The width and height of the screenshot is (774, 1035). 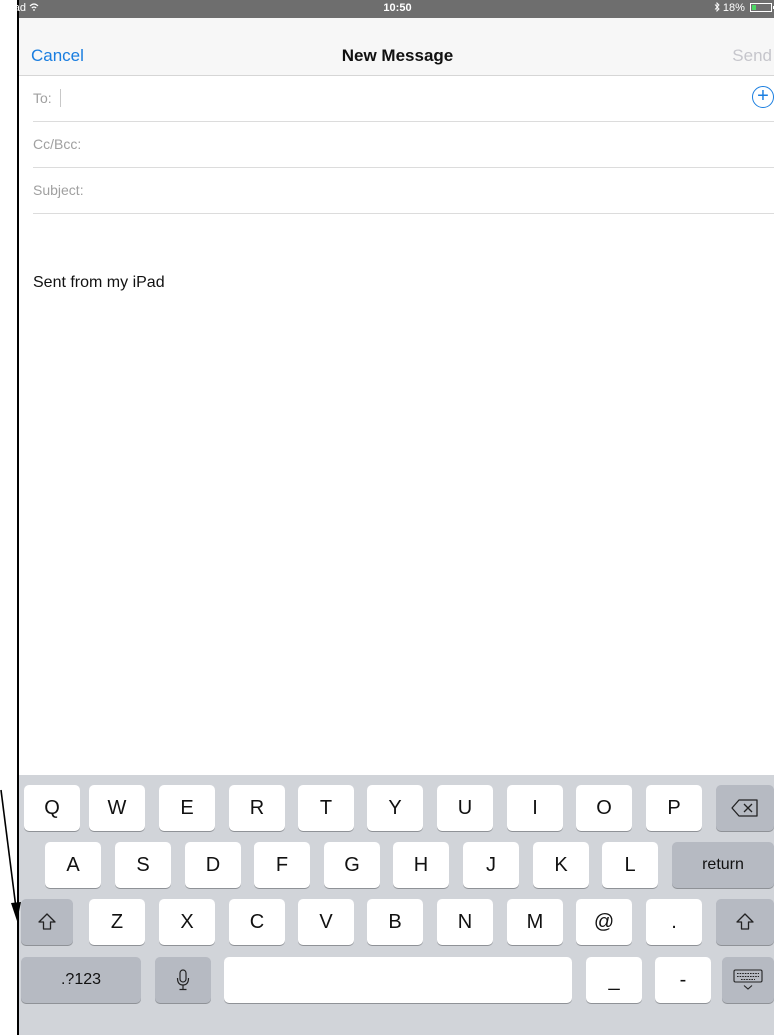 What do you see at coordinates (561, 865) in the screenshot?
I see `key-k: K` at bounding box center [561, 865].